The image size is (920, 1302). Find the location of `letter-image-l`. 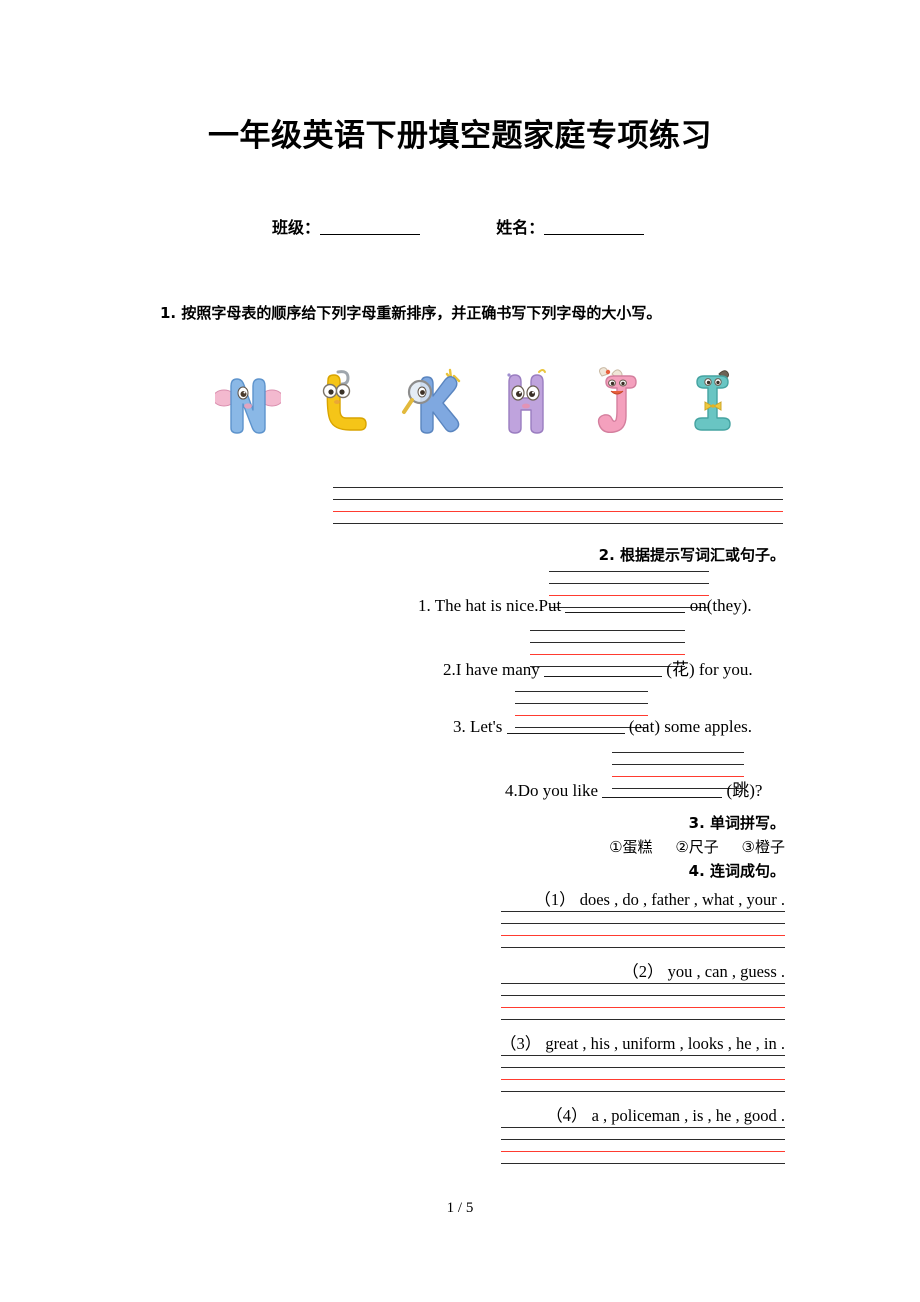

letter-image-l is located at coordinates (341, 399).